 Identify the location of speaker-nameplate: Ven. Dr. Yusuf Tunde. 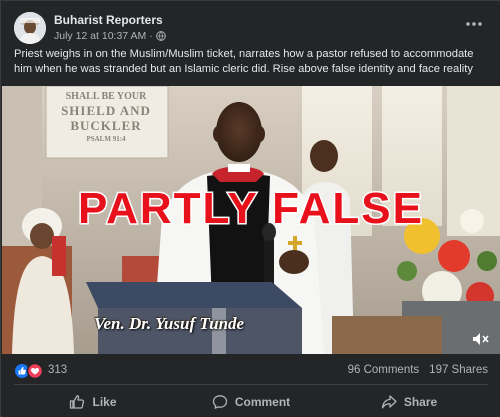
(169, 323).